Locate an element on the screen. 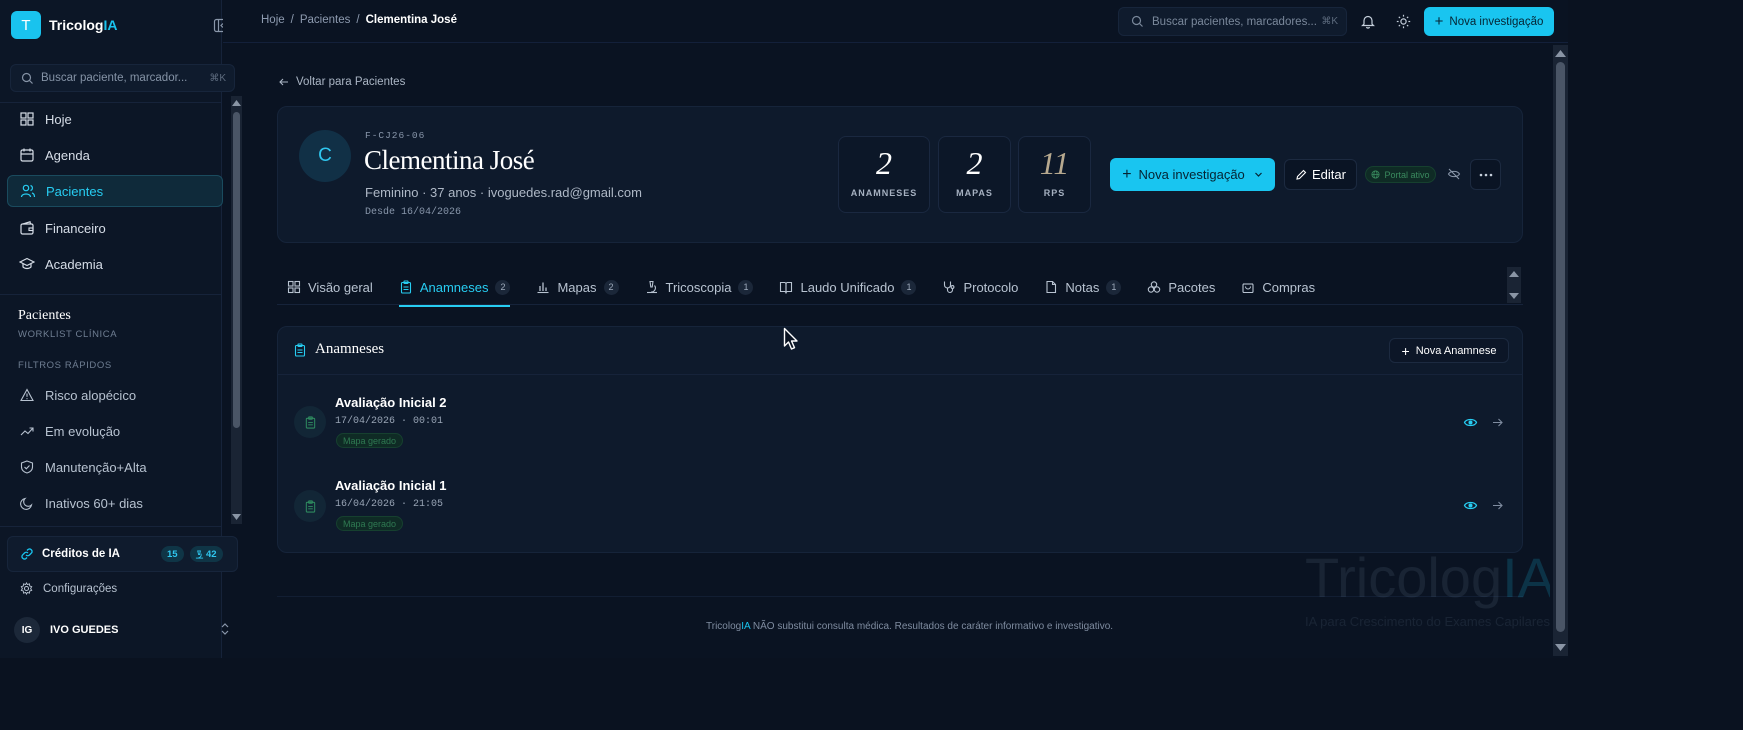 This screenshot has height=730, width=1743. filter-em-evolucao: Em evolução is located at coordinates (70, 431).